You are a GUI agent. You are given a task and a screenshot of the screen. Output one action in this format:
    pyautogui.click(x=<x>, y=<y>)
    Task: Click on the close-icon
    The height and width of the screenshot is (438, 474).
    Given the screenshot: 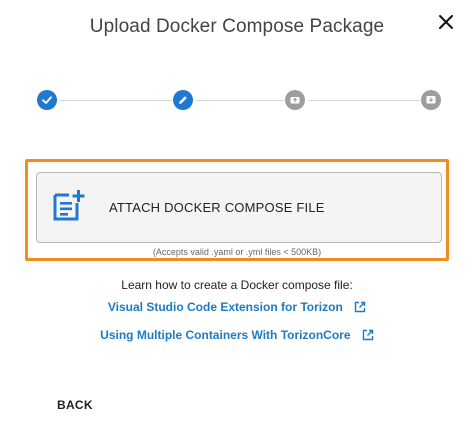 What is the action you would take?
    pyautogui.click(x=446, y=22)
    